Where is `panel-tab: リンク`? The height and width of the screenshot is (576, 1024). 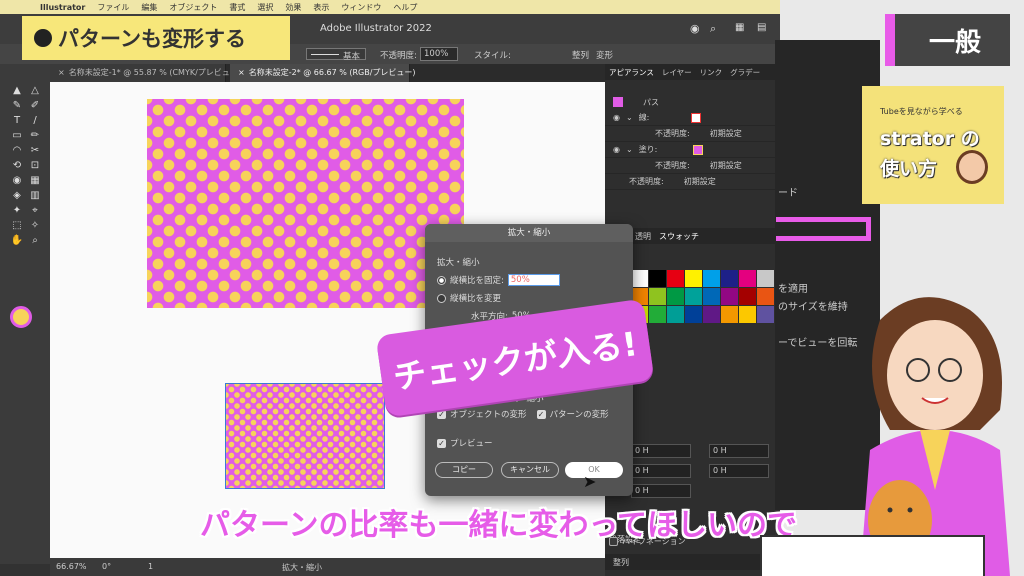
panel-tab: リンク is located at coordinates (711, 72).